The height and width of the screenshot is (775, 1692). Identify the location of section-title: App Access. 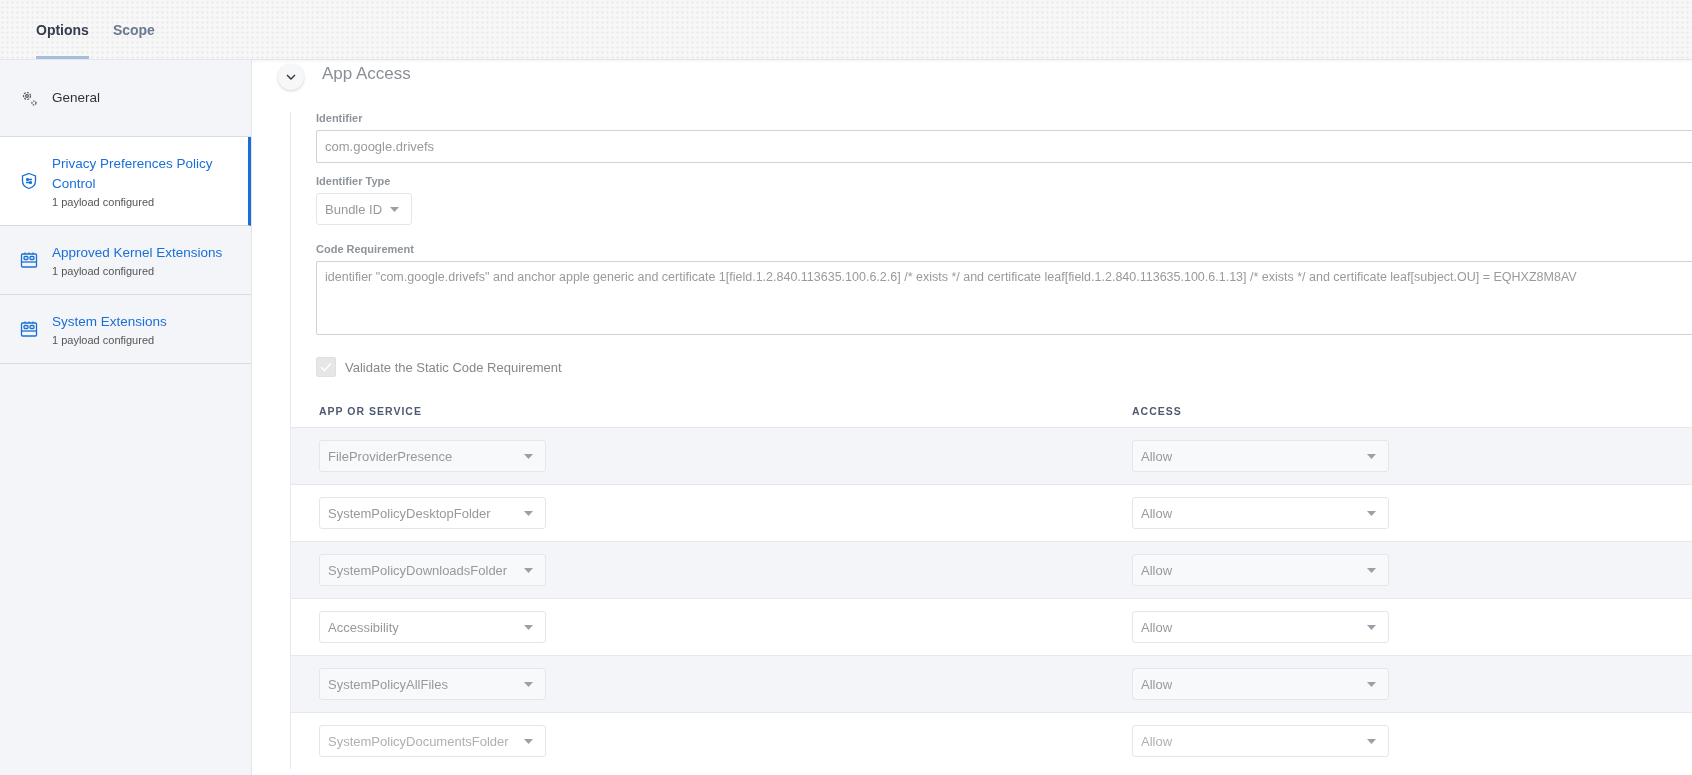
(366, 74).